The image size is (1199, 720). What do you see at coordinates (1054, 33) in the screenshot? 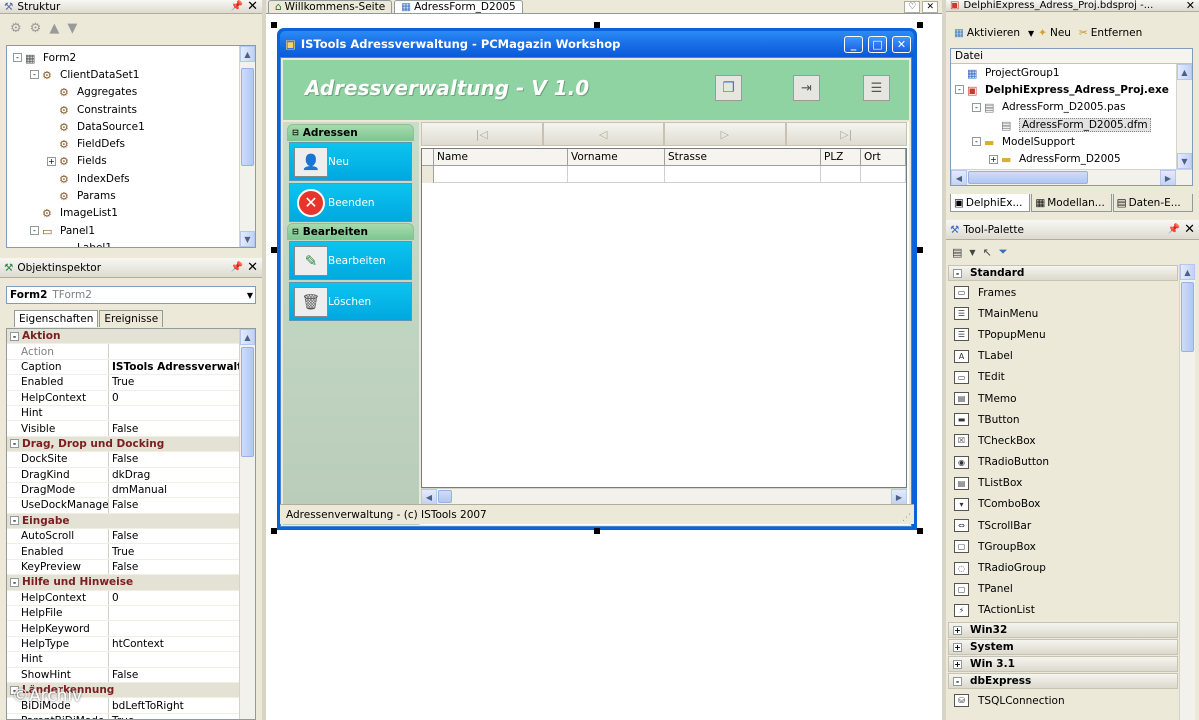
I see `new-project-button: ✦ Neu` at bounding box center [1054, 33].